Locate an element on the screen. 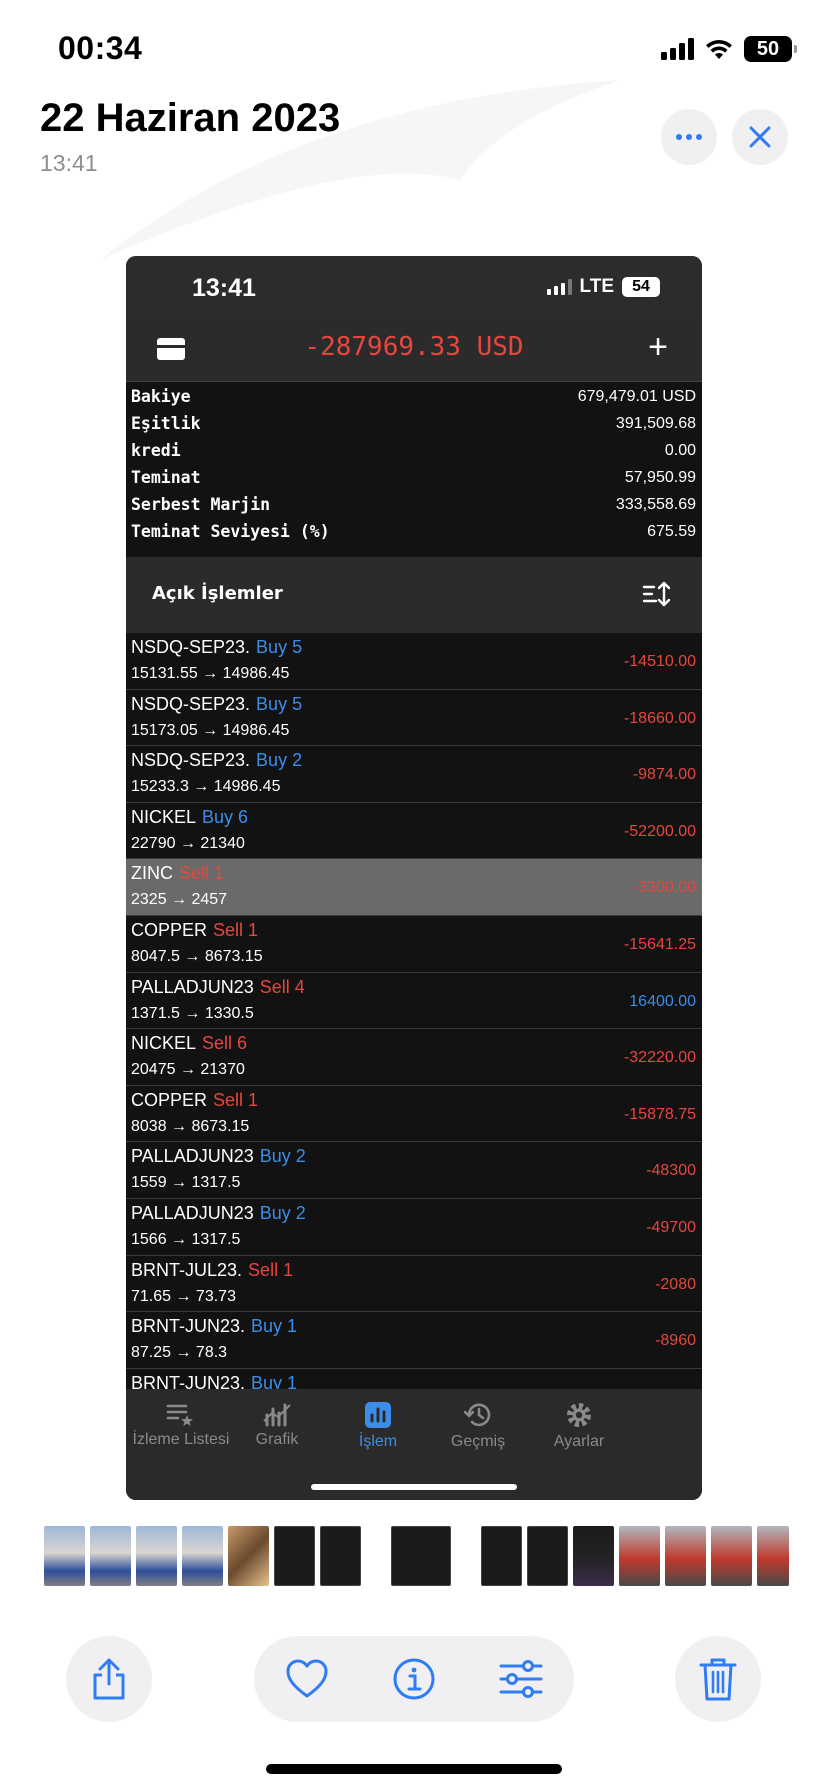  position-profit-loss: -3300.00 is located at coordinates (664, 888).